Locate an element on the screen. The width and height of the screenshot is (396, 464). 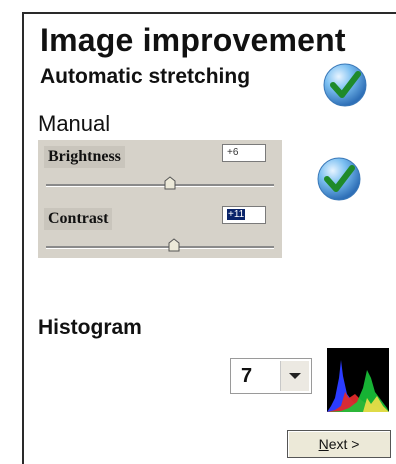
chevron-down-icon is located at coordinates (294, 376).